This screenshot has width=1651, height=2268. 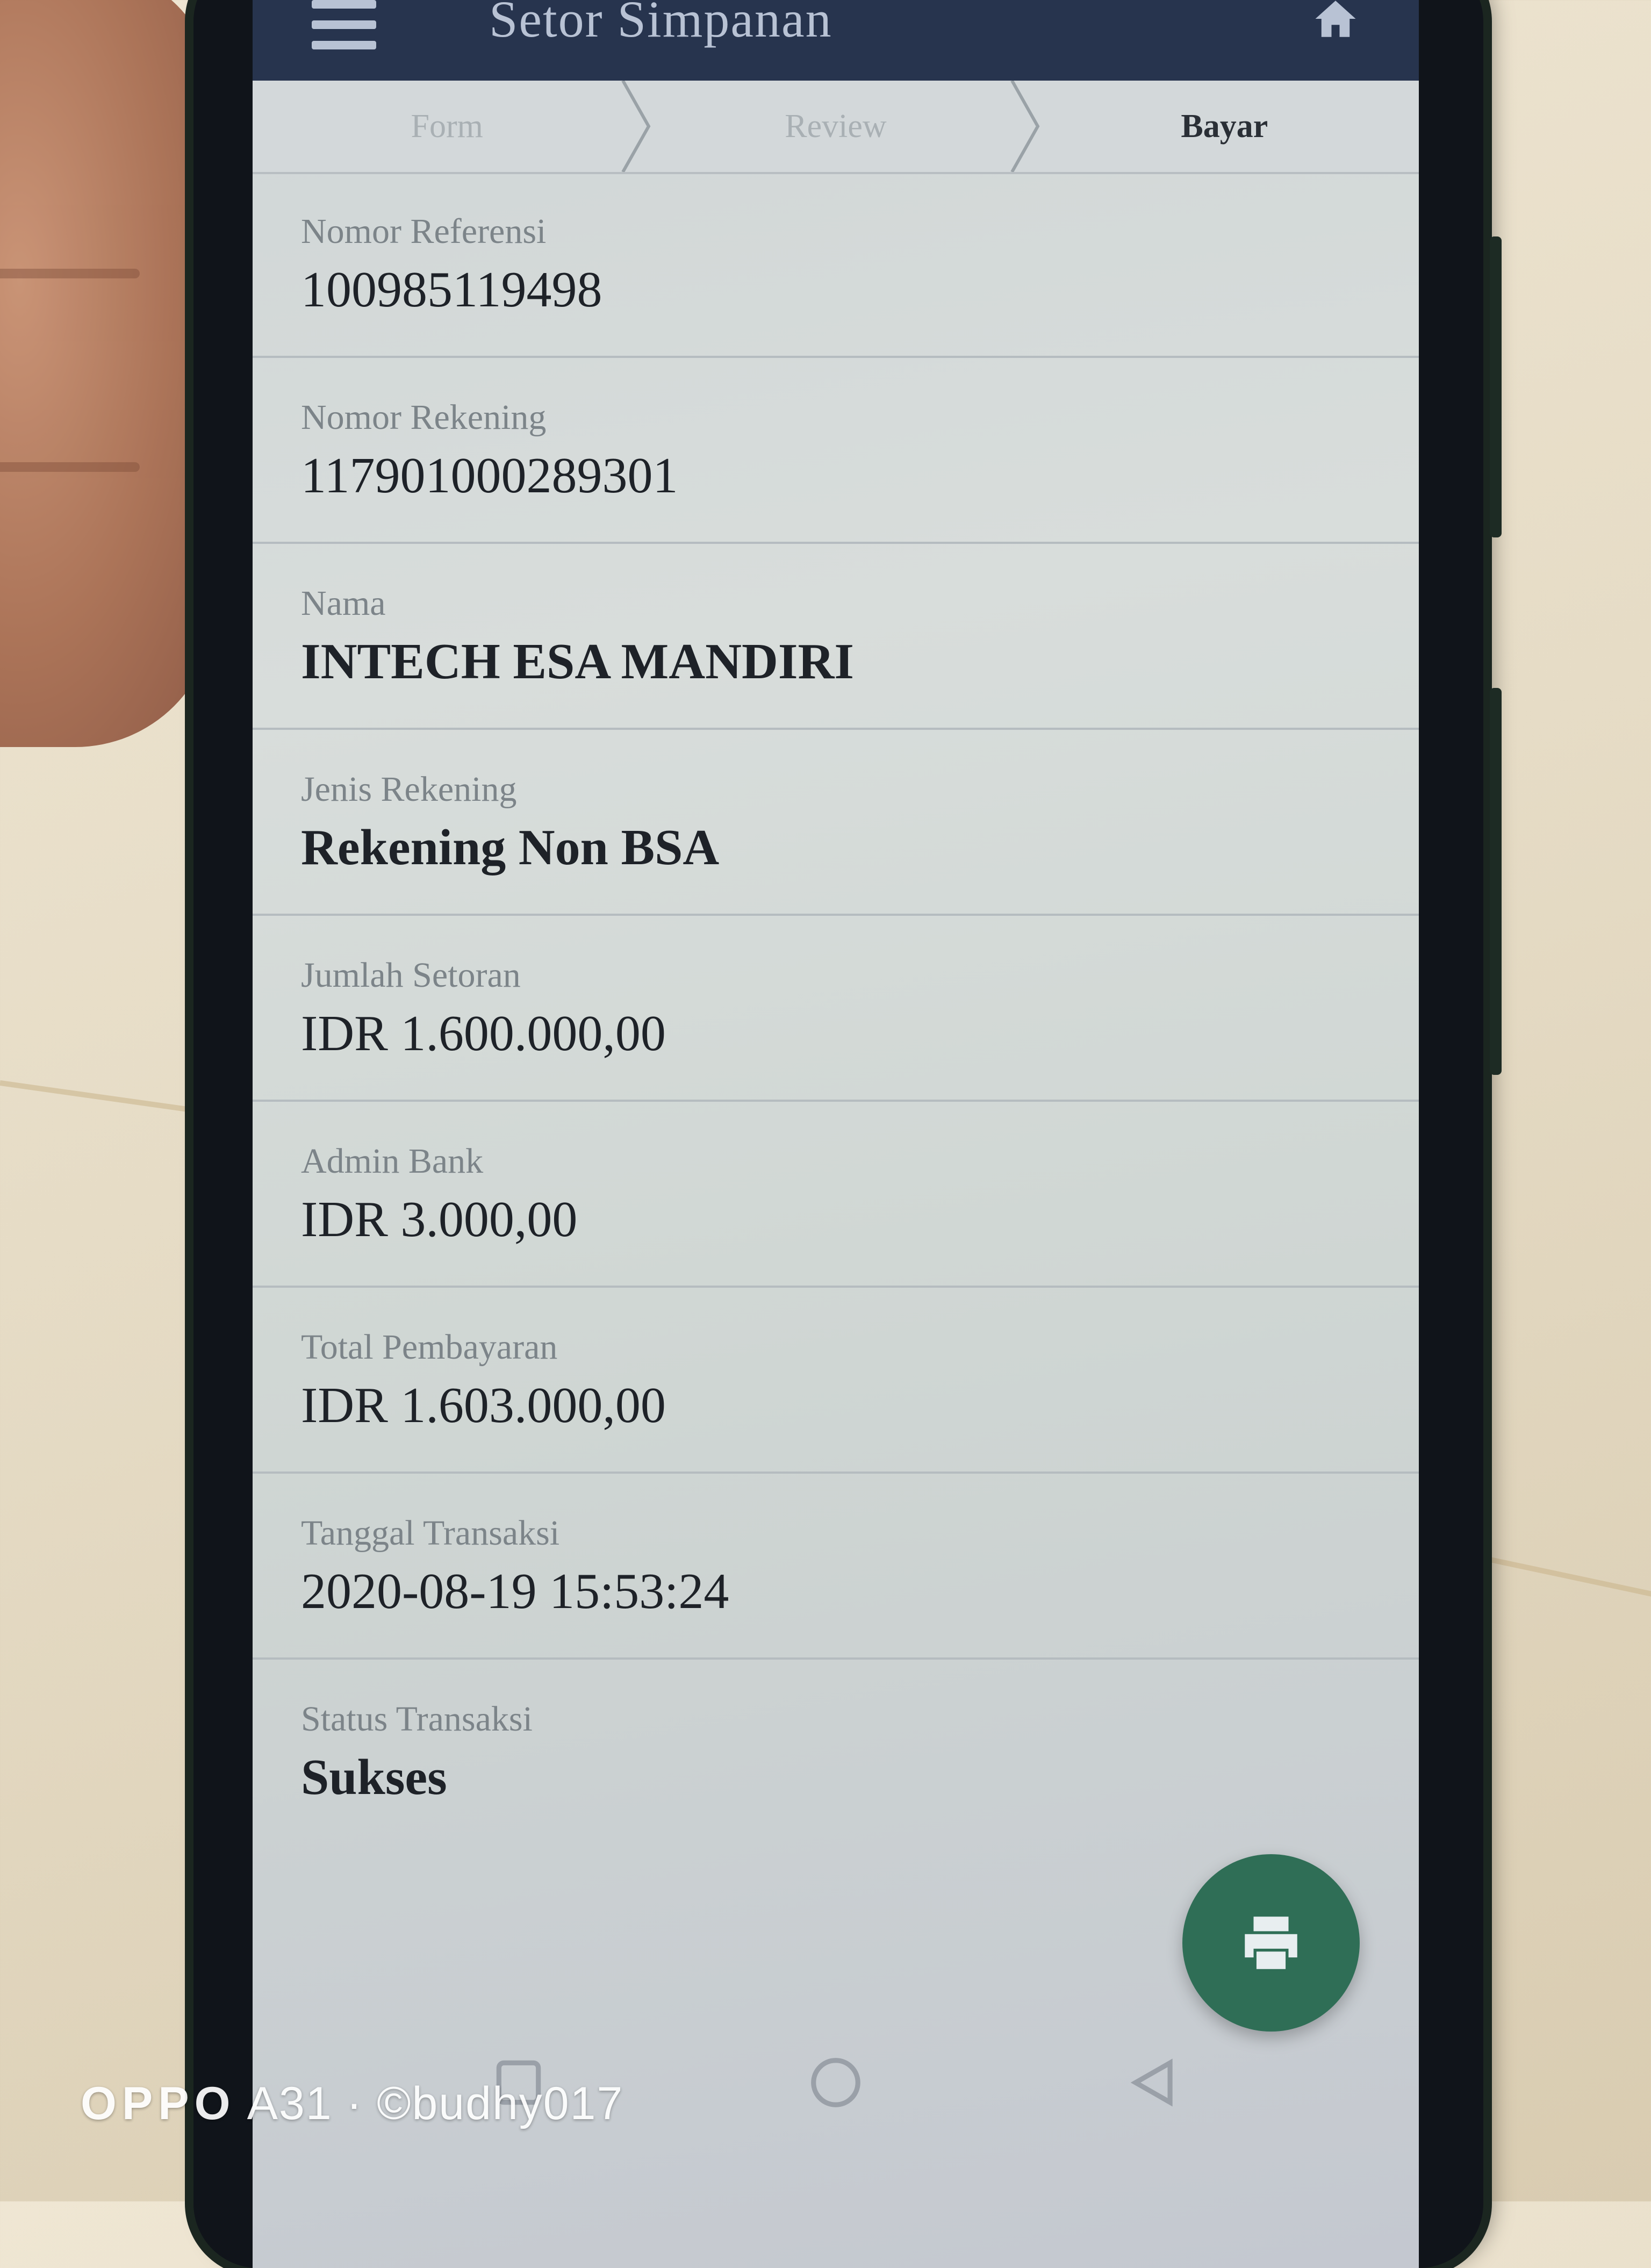 I want to click on triangle-back-icon, so click(x=1153, y=2082).